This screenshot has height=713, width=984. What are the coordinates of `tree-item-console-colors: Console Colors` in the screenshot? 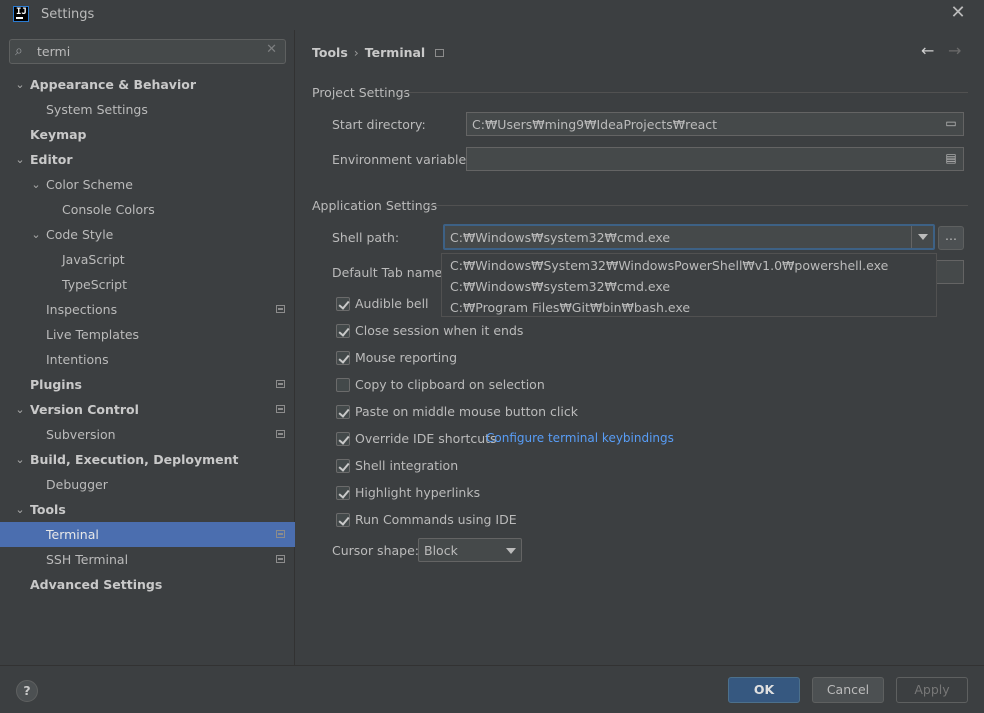 It's located at (147, 209).